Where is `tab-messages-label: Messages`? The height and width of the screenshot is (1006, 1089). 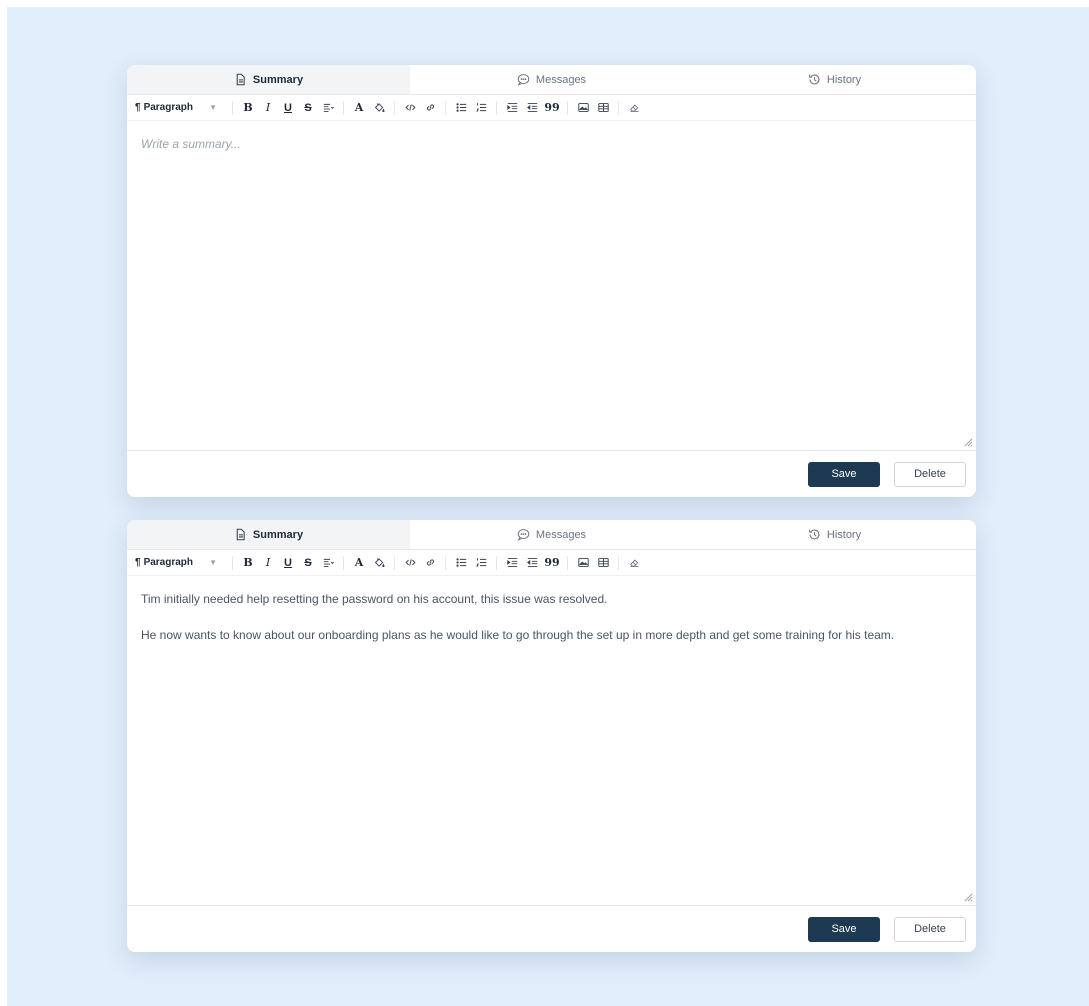 tab-messages-label: Messages is located at coordinates (561, 534).